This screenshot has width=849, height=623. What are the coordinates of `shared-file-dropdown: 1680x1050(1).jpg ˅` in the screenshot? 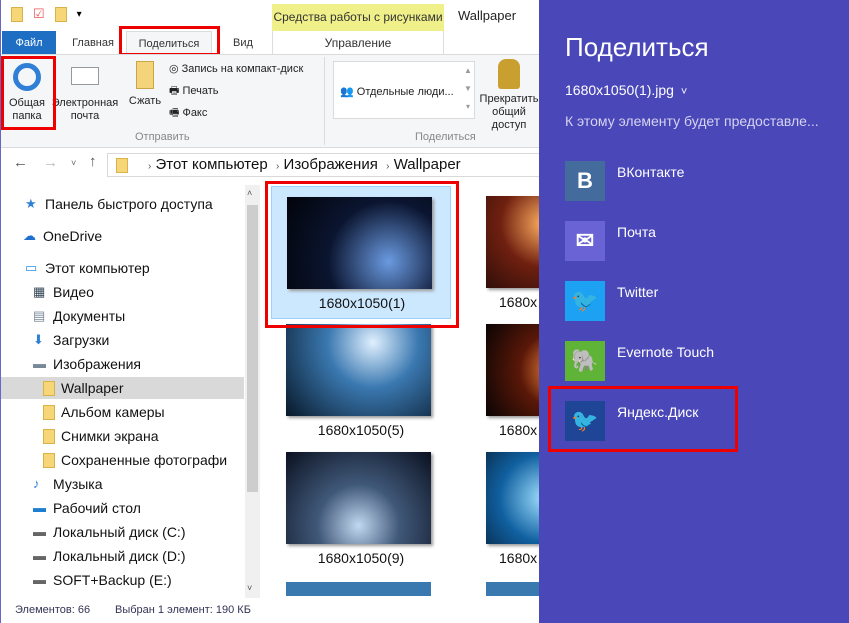 It's located at (626, 90).